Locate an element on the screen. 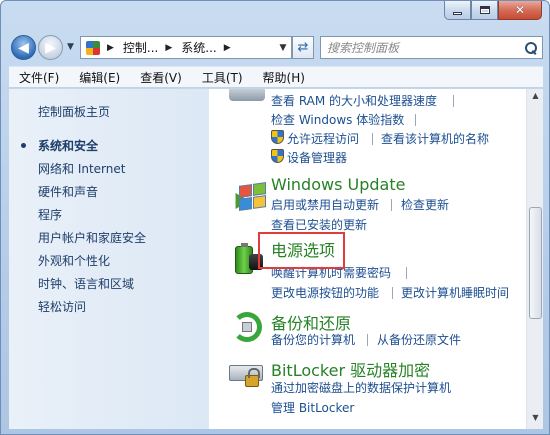  check-experience-index-link: 检查 Windows 体验指数 is located at coordinates (337, 119).